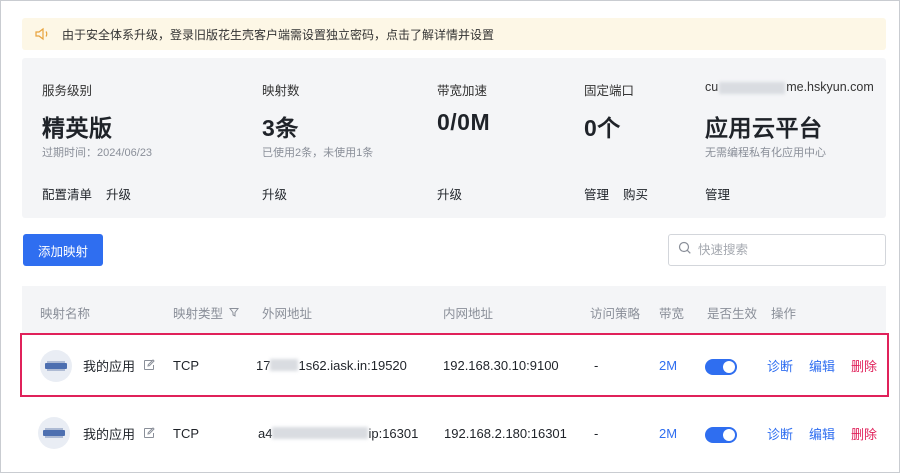 Image resolution: width=900 pixels, height=473 pixels. I want to click on col-name: 映射名称, so click(65, 314).